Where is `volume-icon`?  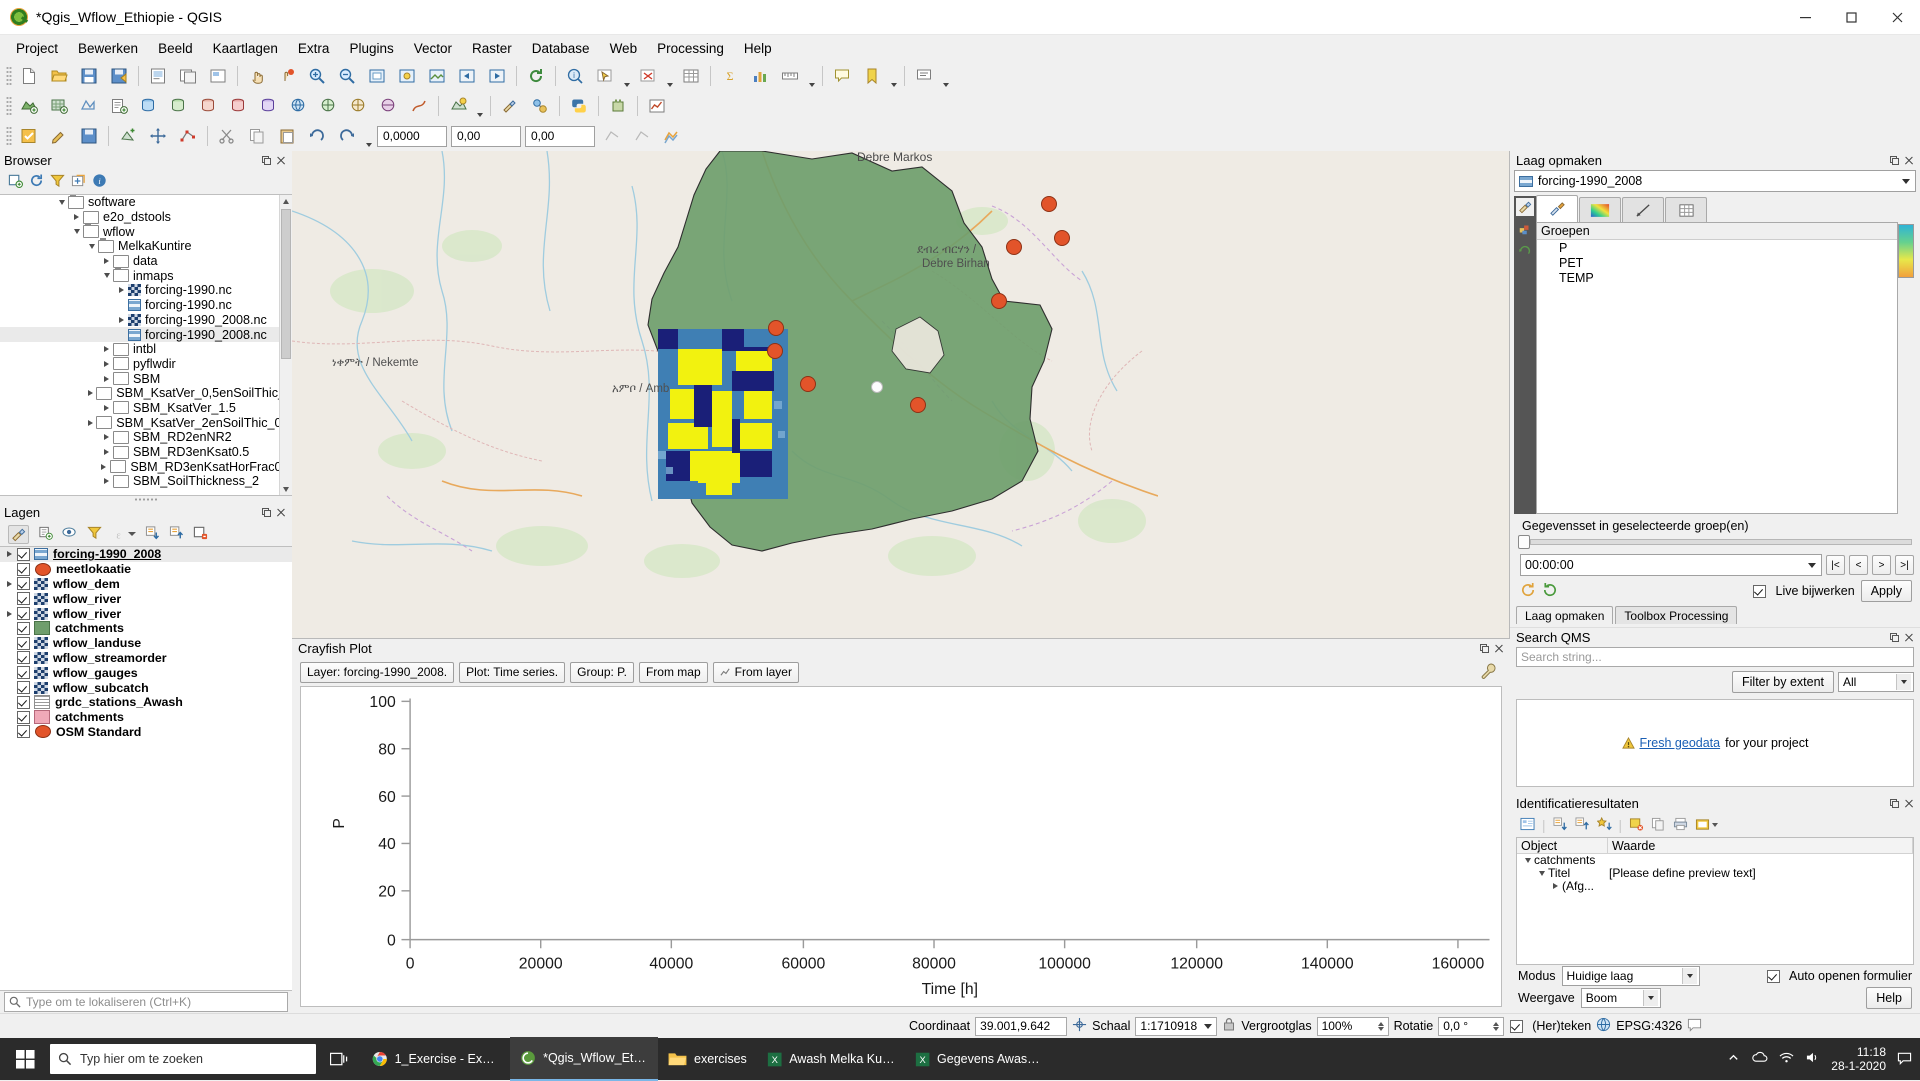
volume-icon is located at coordinates (1812, 1059).